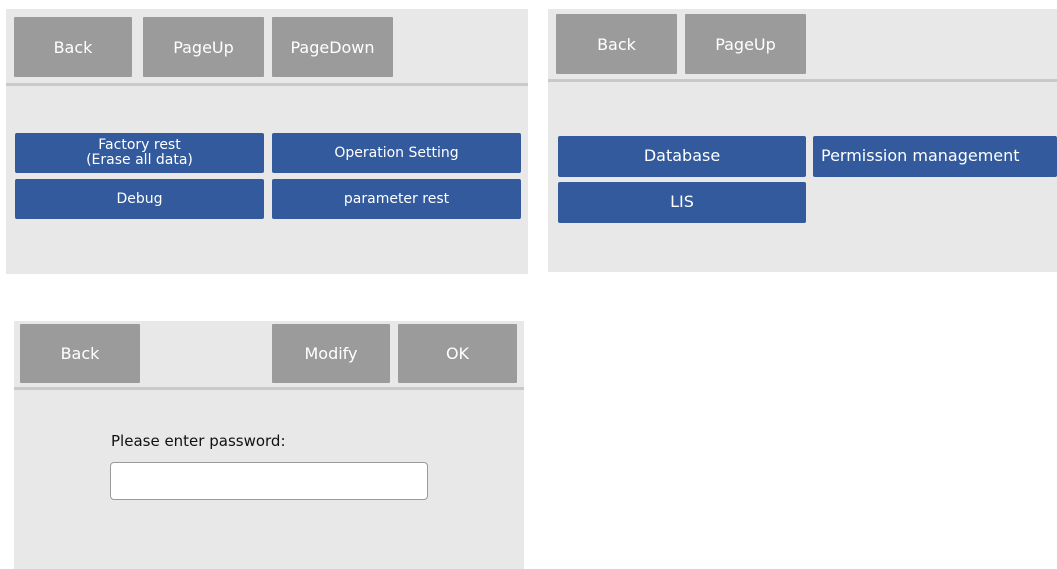 The image size is (1057, 569). What do you see at coordinates (396, 199) in the screenshot?
I see `parameter-reset-button: parameter rest` at bounding box center [396, 199].